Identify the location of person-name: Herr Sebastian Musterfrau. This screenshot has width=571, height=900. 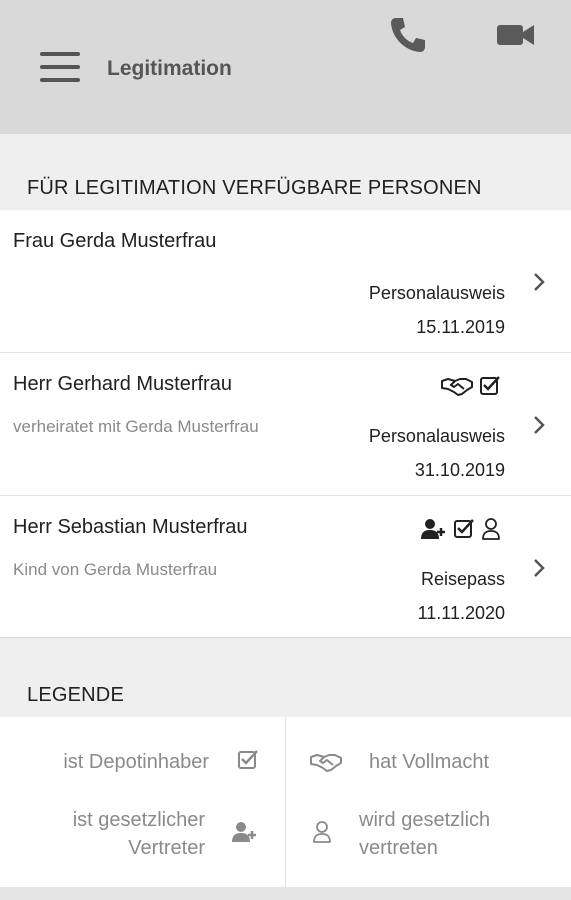
(130, 527).